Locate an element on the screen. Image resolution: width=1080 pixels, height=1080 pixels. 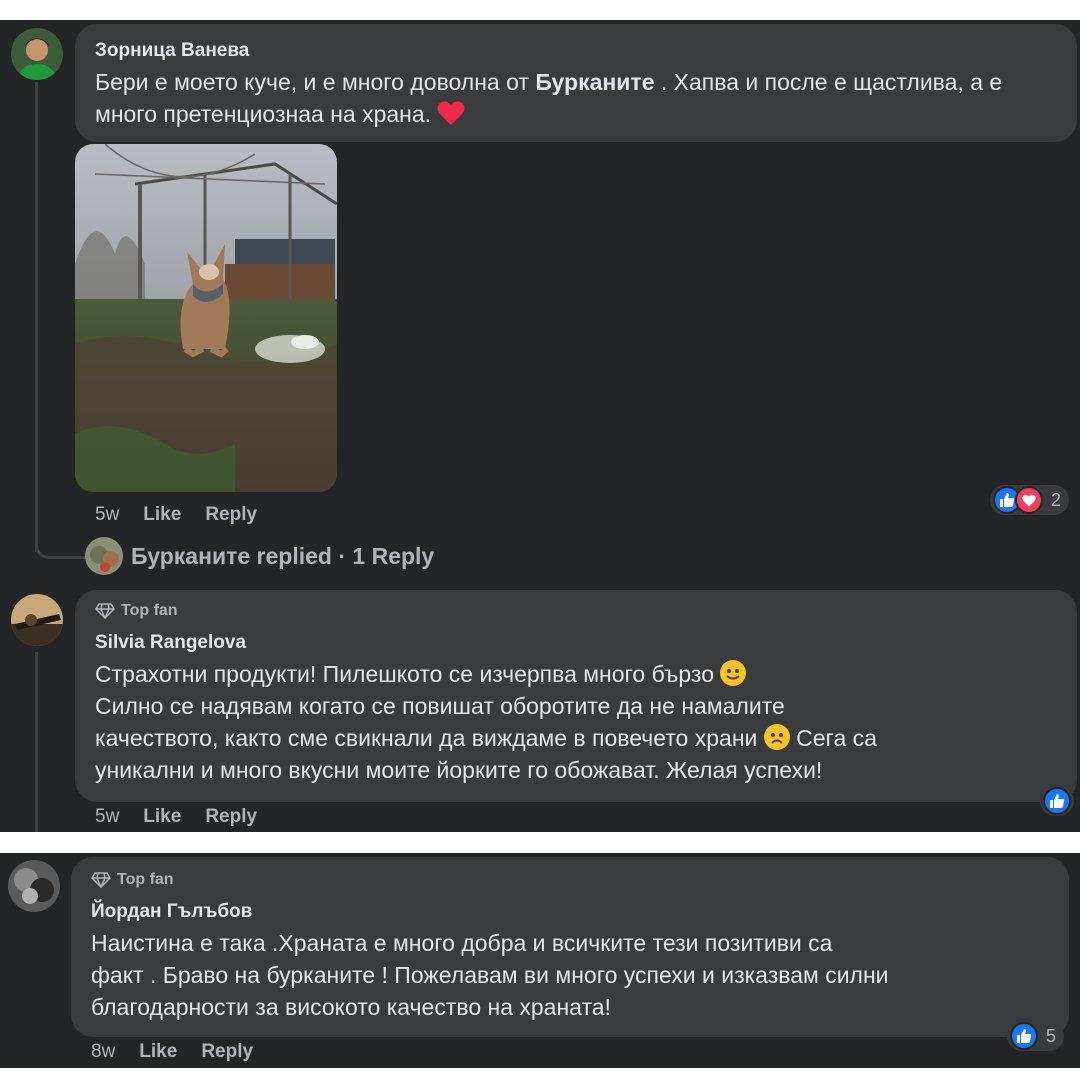
replies-link: Бурканите replied · 1 Reply is located at coordinates (259, 556).